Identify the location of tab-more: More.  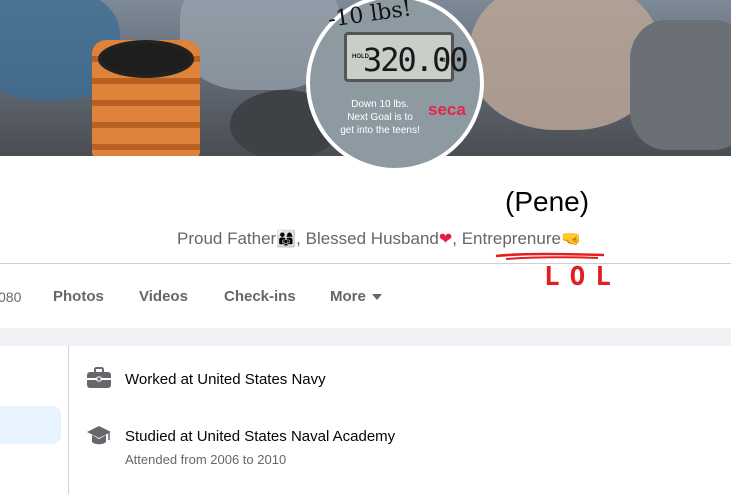
(356, 296).